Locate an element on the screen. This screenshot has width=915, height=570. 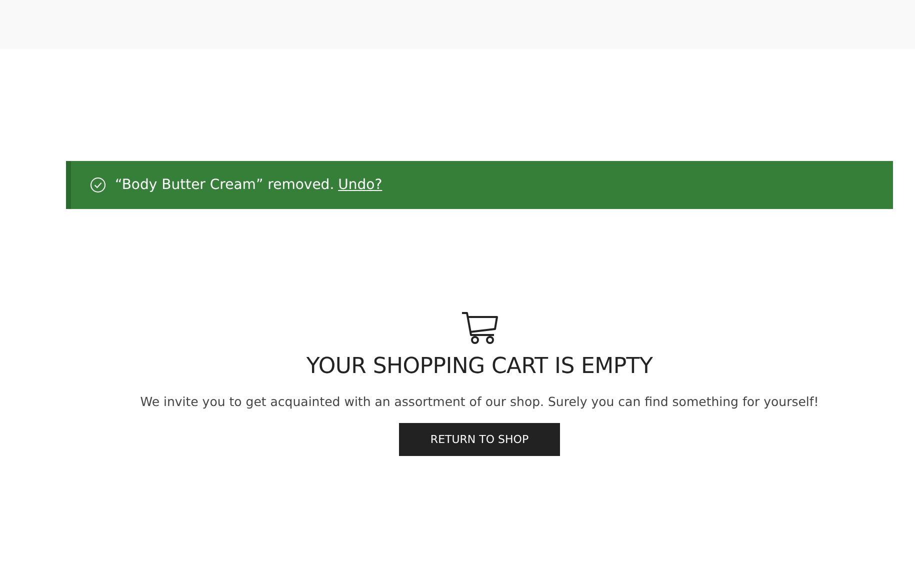
notice-message: “Body Butter Cream” removed. is located at coordinates (224, 185).